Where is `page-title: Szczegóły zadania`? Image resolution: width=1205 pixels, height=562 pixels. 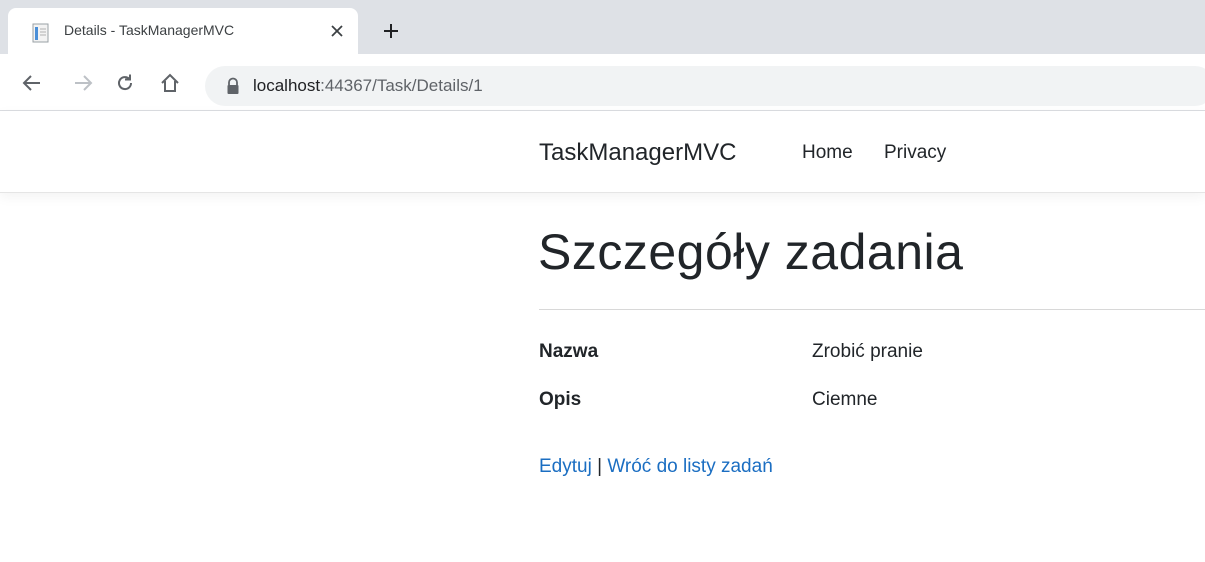 page-title: Szczegóły zadania is located at coordinates (751, 252).